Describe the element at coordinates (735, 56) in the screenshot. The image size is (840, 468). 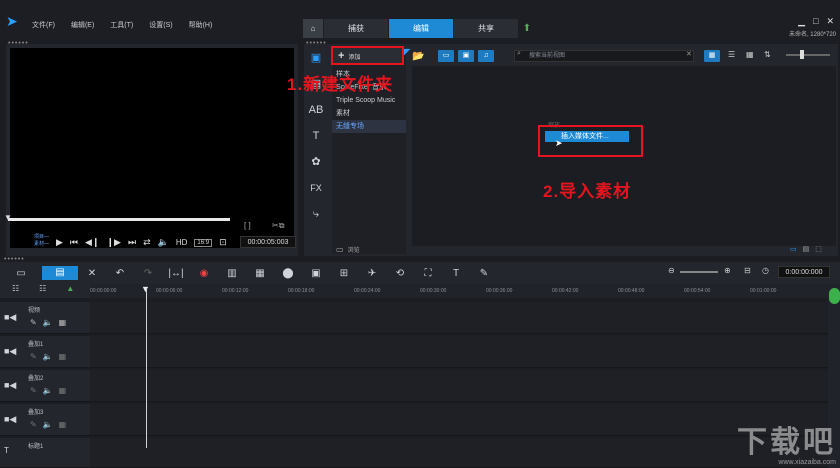
I see `list-view-icon: ☰` at that location.